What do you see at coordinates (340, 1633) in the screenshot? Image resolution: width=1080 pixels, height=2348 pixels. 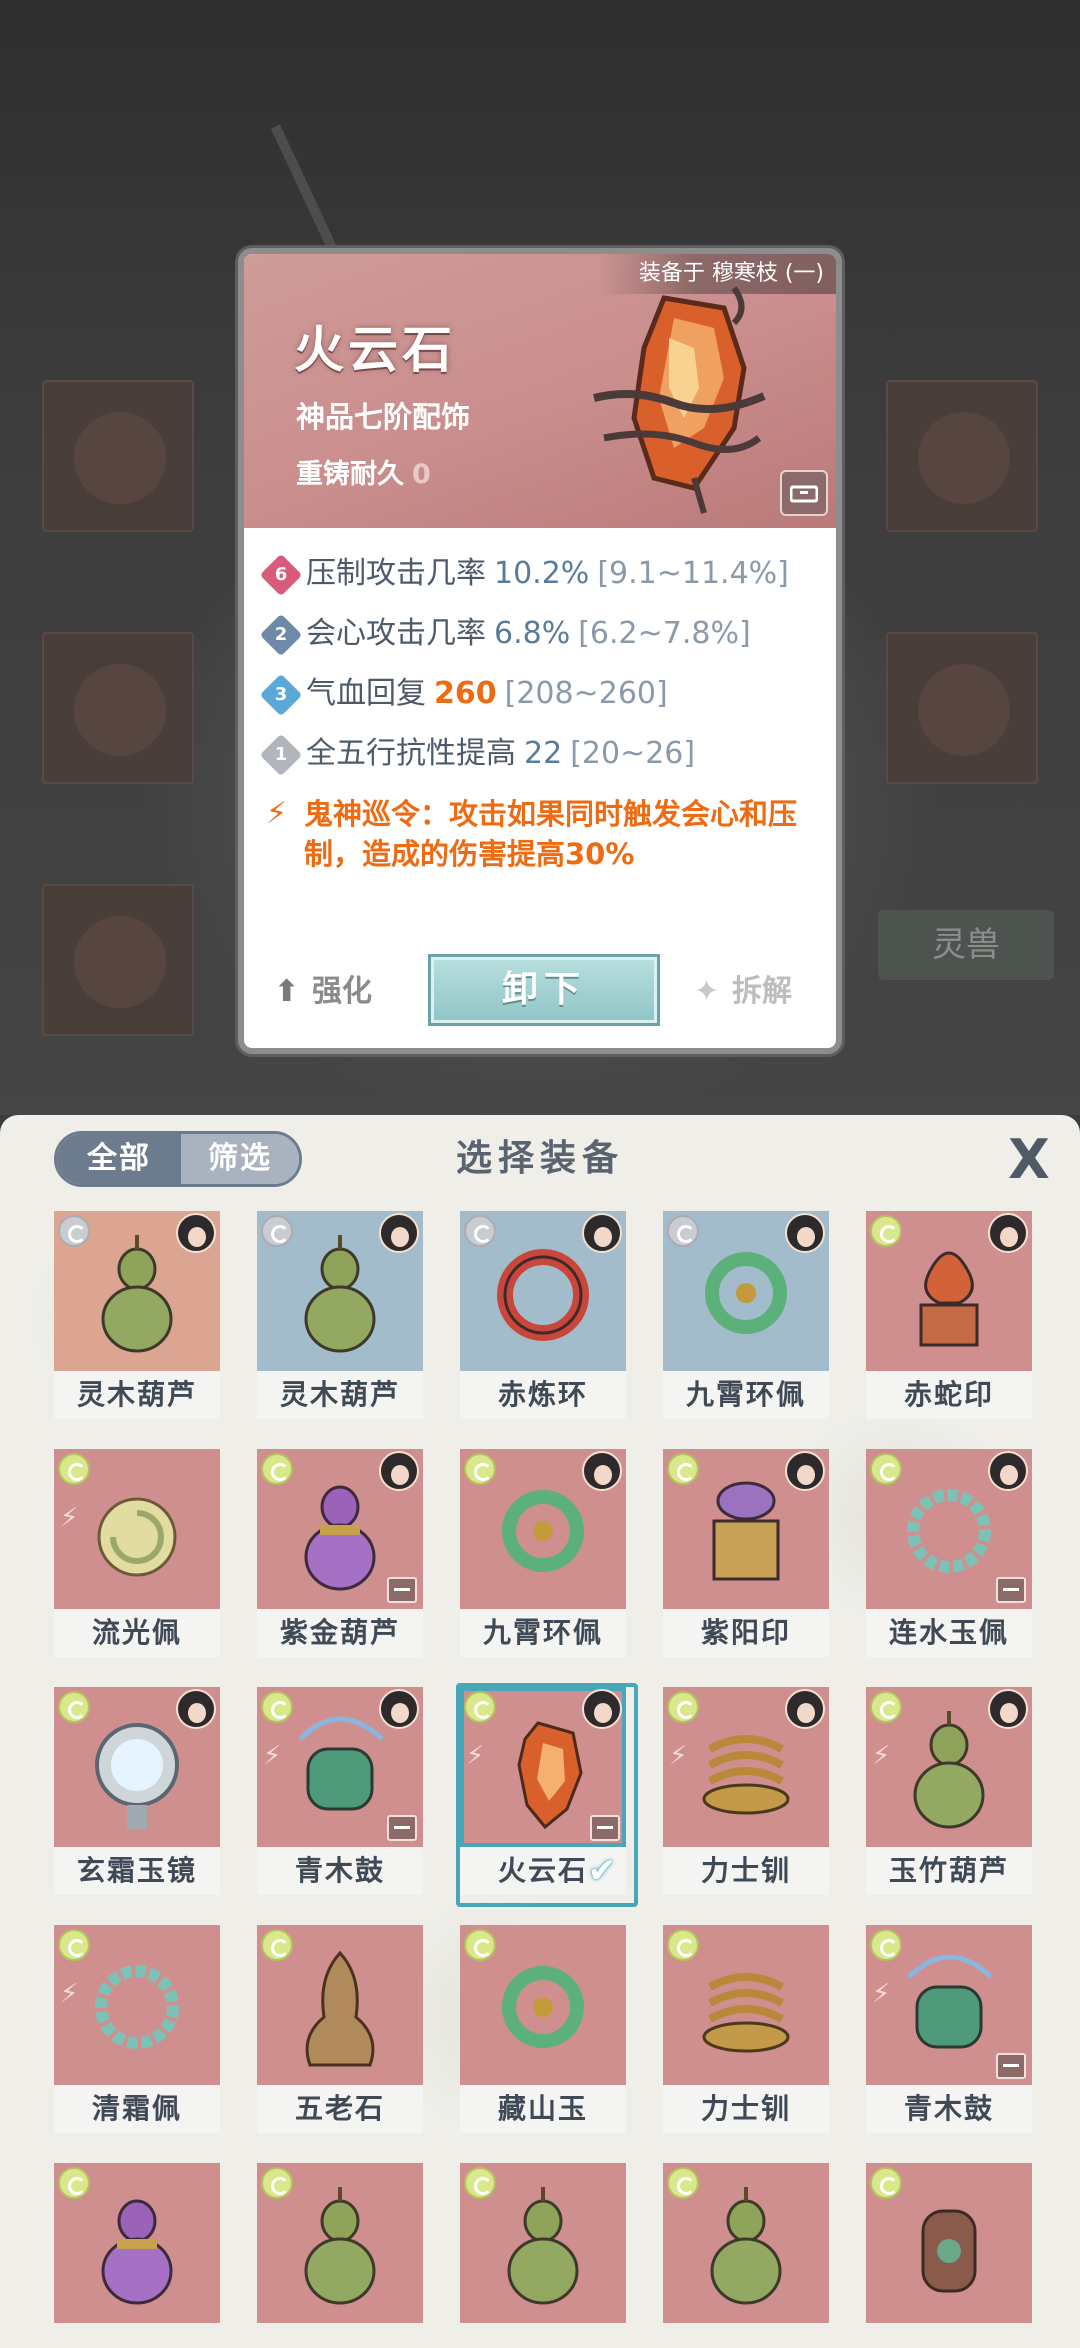 I see `item-name: 紫金葫芦` at bounding box center [340, 1633].